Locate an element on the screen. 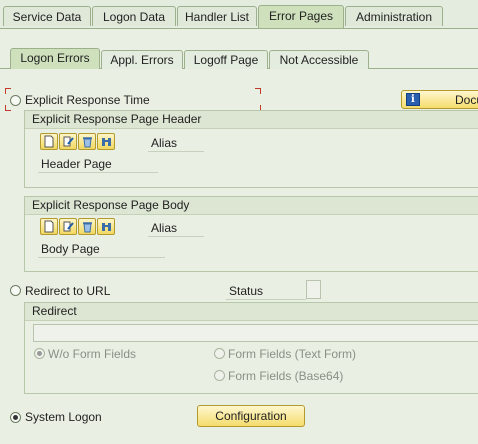  tab-handler-list: Handler List is located at coordinates (217, 16).